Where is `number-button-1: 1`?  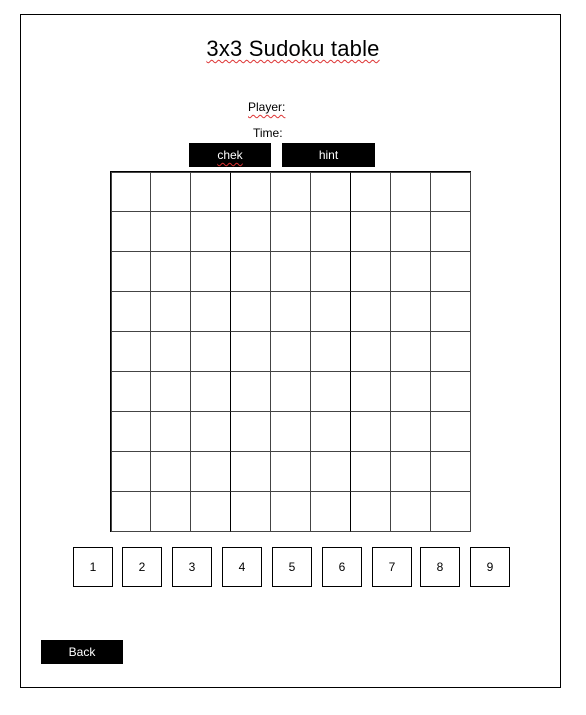
number-button-1: 1 is located at coordinates (93, 567).